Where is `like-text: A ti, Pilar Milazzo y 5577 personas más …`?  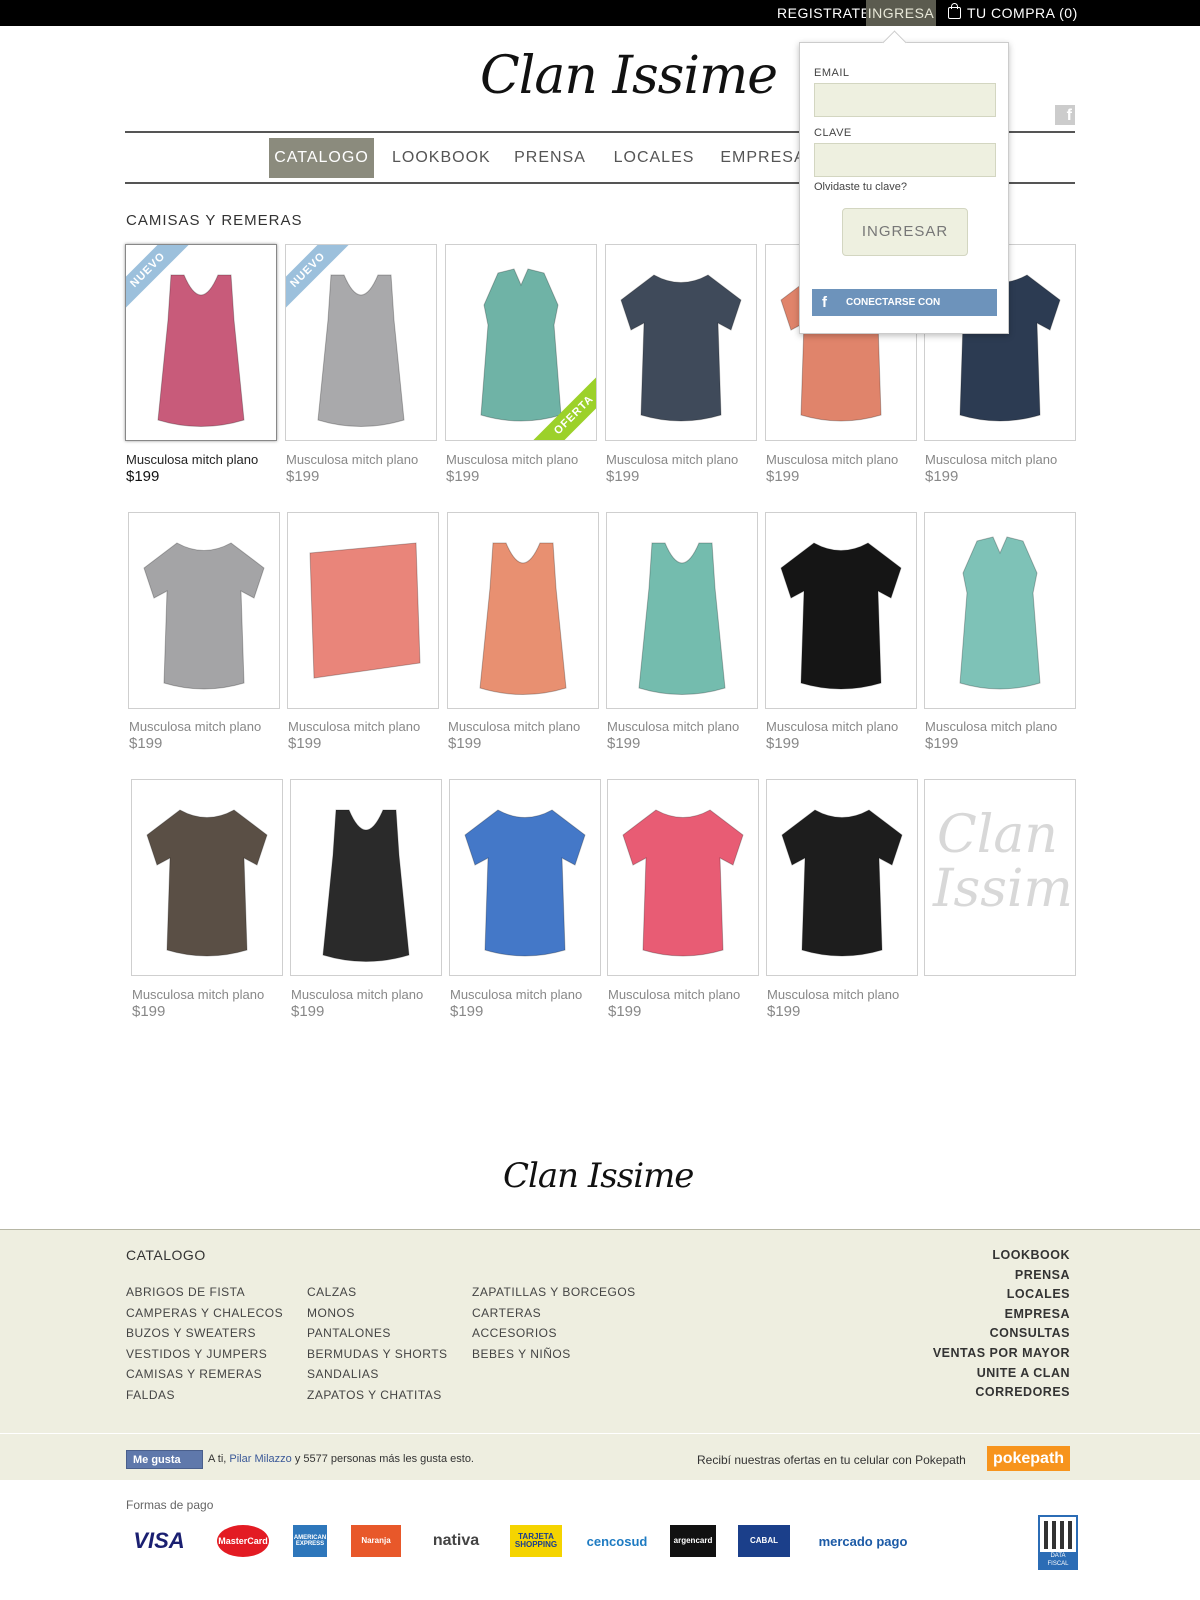
like-text: A ti, Pilar Milazzo y 5577 personas más … is located at coordinates (341, 1459).